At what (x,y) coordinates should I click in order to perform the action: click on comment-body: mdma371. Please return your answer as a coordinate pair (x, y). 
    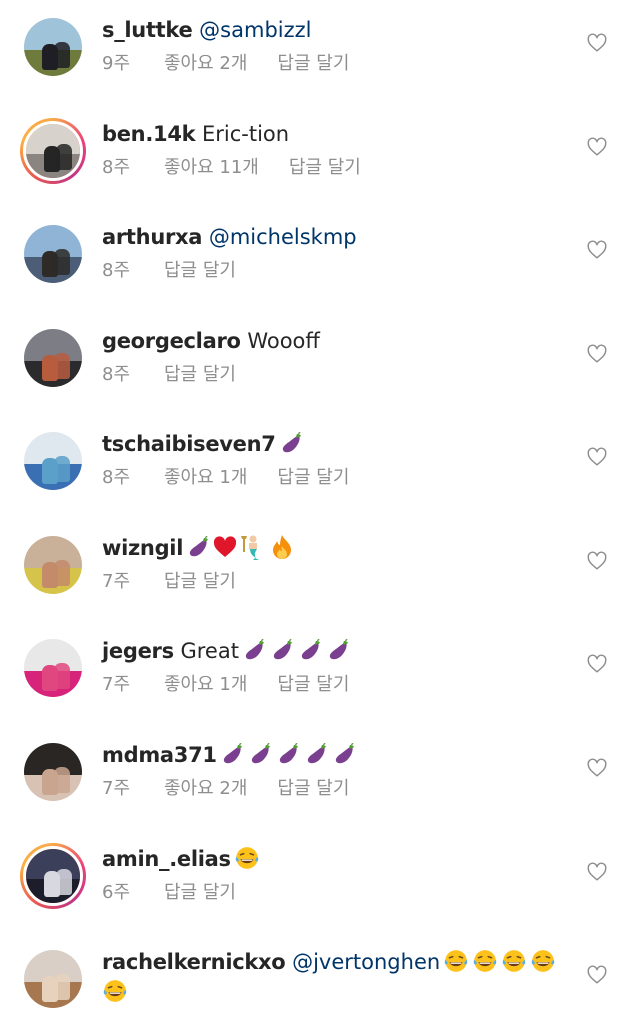
    Looking at the image, I should click on (229, 755).